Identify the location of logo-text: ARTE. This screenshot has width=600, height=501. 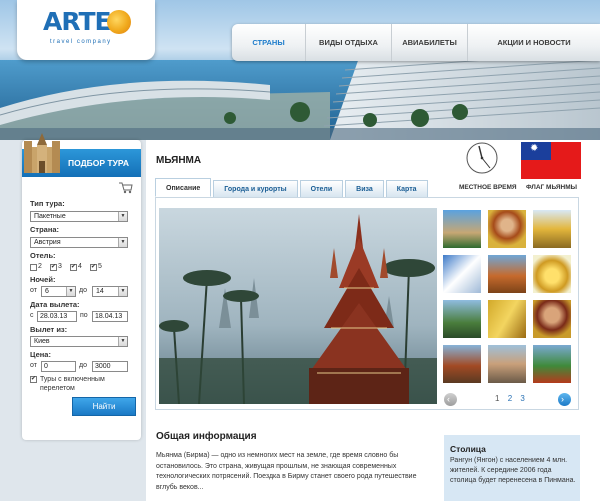
(77, 21).